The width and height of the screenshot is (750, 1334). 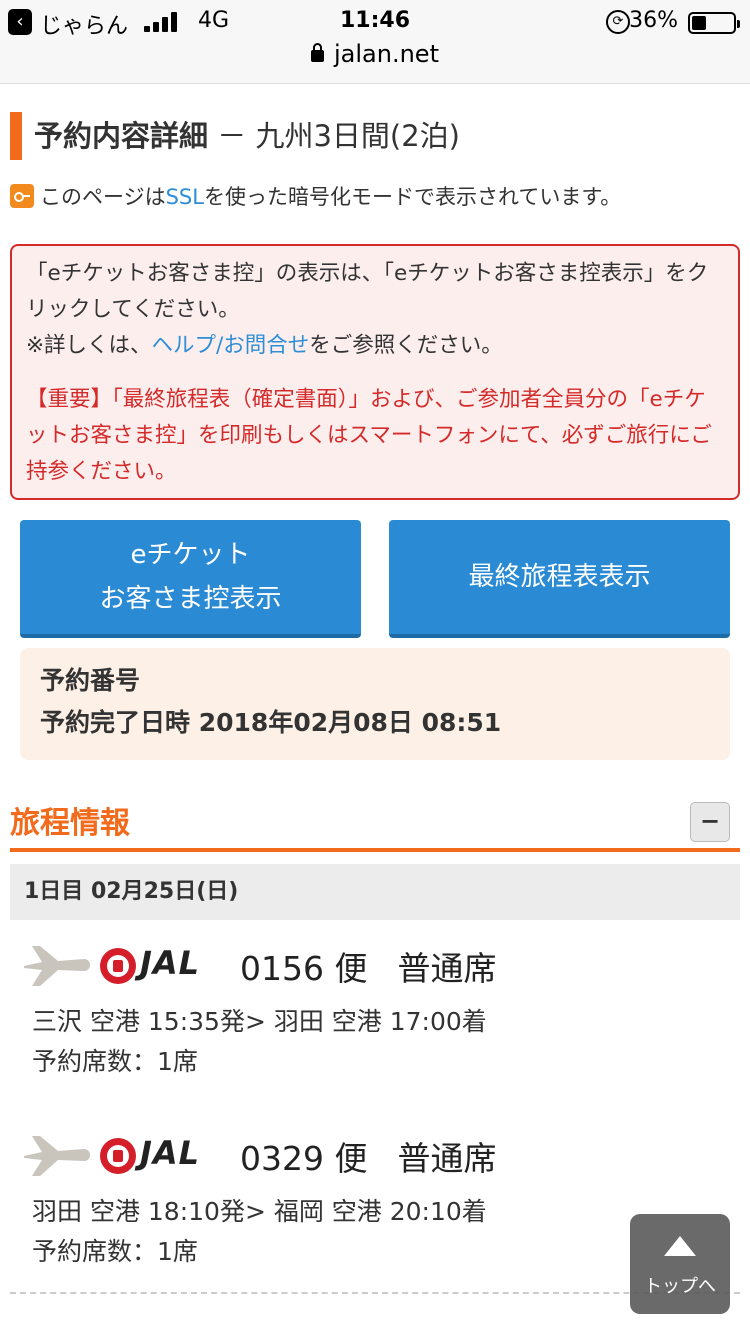 I want to click on reservation-info: 予約番号 予約完了日時 2018年02月08日 08:51, so click(x=375, y=704).